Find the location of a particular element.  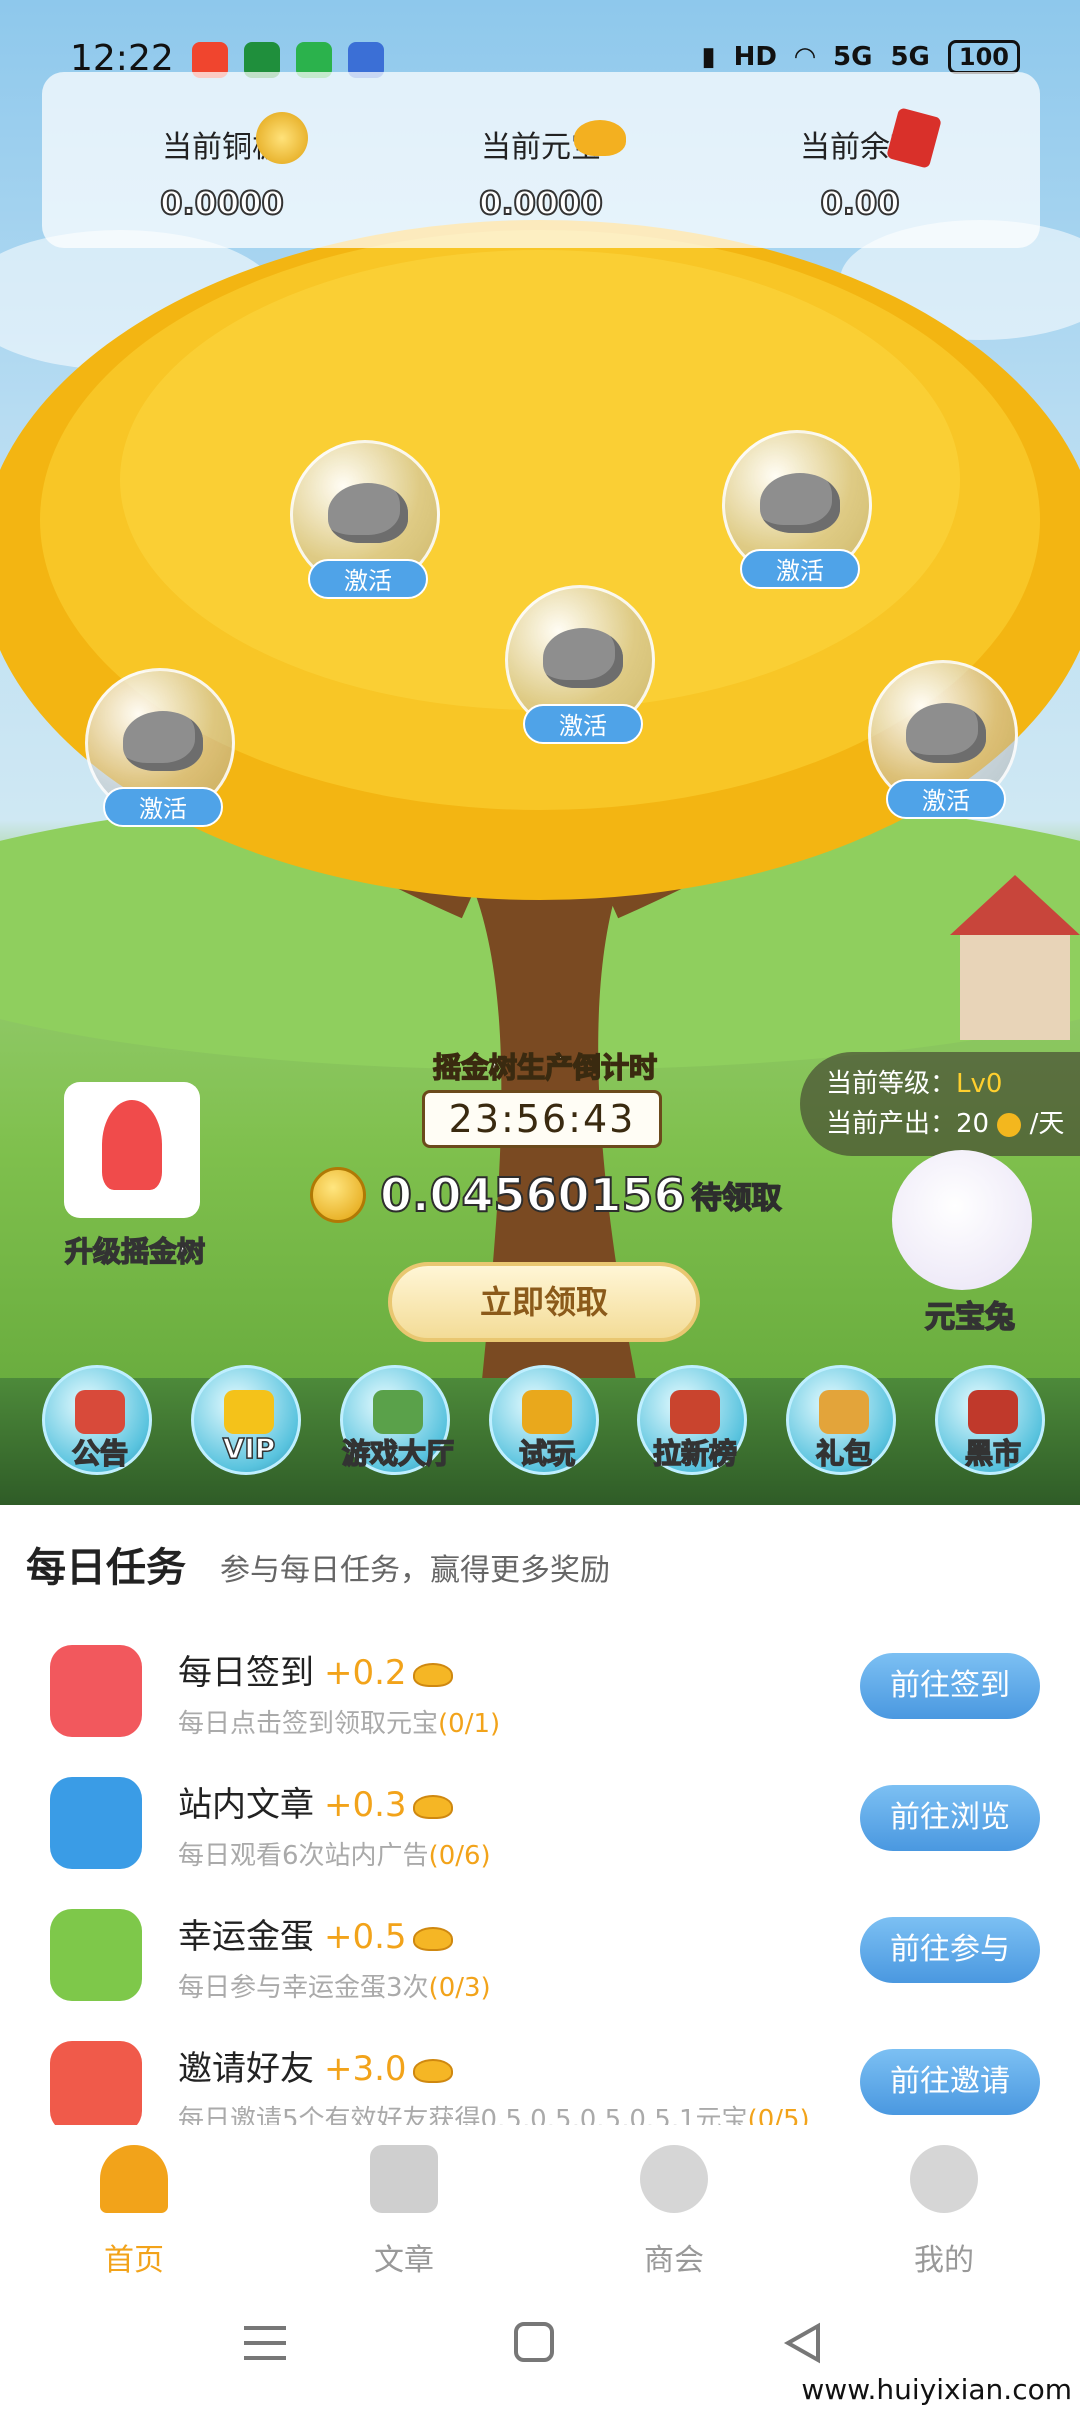

system-nav-bar: www.huiyixian.com is located at coordinates (540, 2346).